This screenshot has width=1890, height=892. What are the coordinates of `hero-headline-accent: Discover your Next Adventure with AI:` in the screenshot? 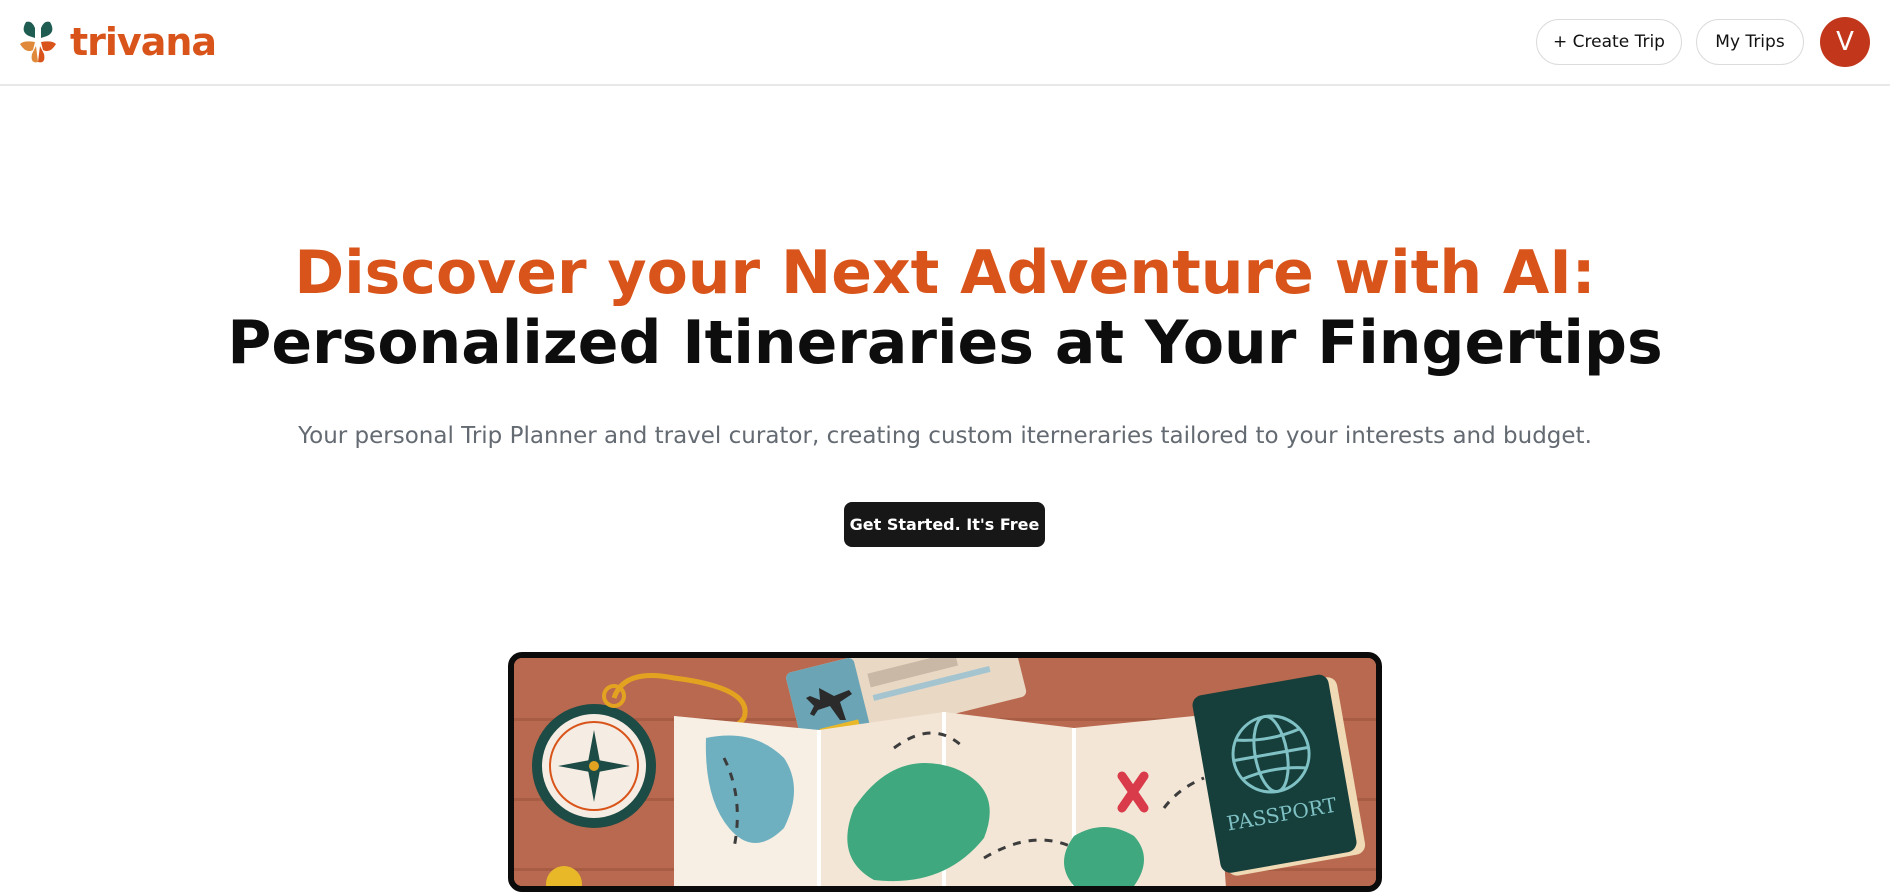 It's located at (945, 273).